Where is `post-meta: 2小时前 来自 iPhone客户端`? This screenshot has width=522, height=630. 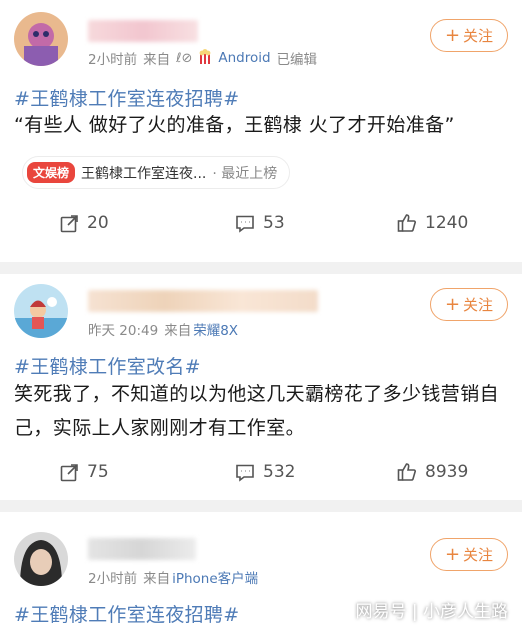 post-meta: 2小时前 来自 iPhone客户端 is located at coordinates (173, 577).